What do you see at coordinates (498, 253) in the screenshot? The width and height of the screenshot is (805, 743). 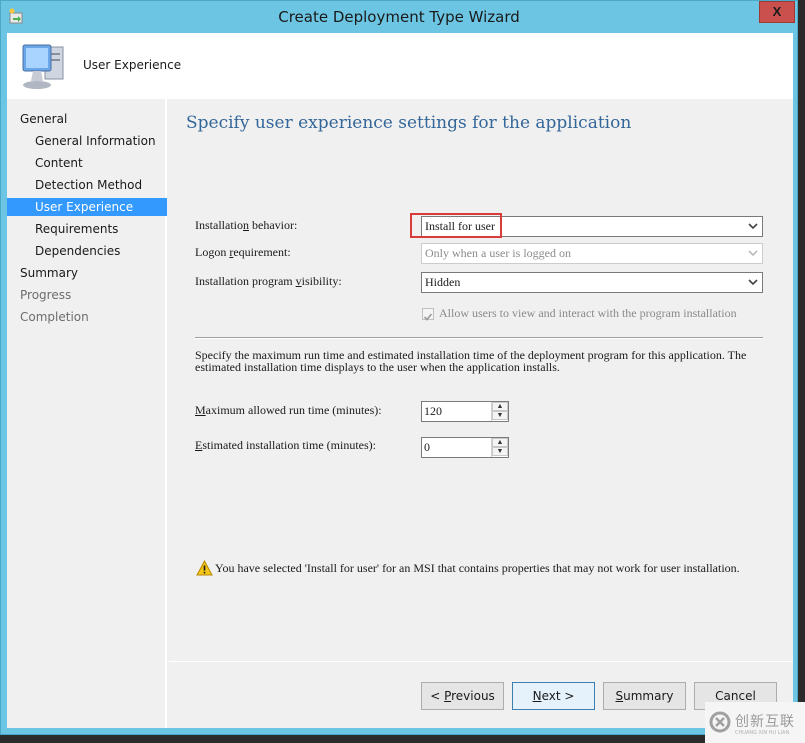 I see `logon-requirement-value: Only when a user is logged on` at bounding box center [498, 253].